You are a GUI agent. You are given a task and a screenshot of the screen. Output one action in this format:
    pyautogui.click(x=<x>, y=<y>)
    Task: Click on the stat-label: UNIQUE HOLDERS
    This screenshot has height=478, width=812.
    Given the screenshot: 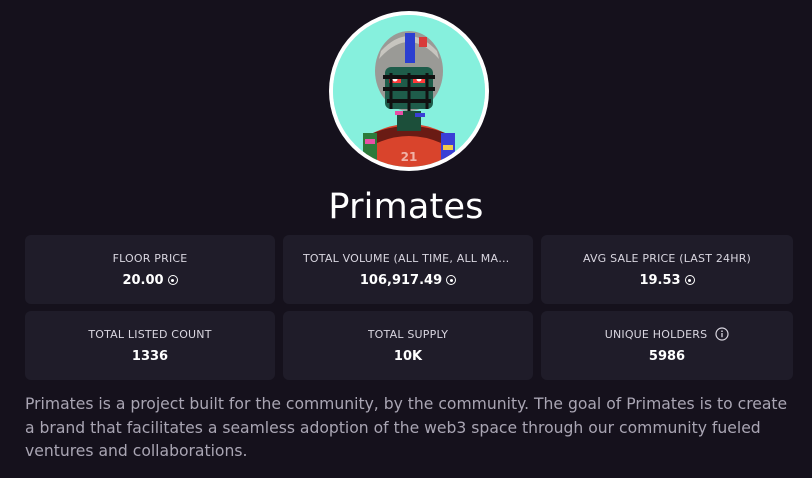 What is the action you would take?
    pyautogui.click(x=667, y=334)
    